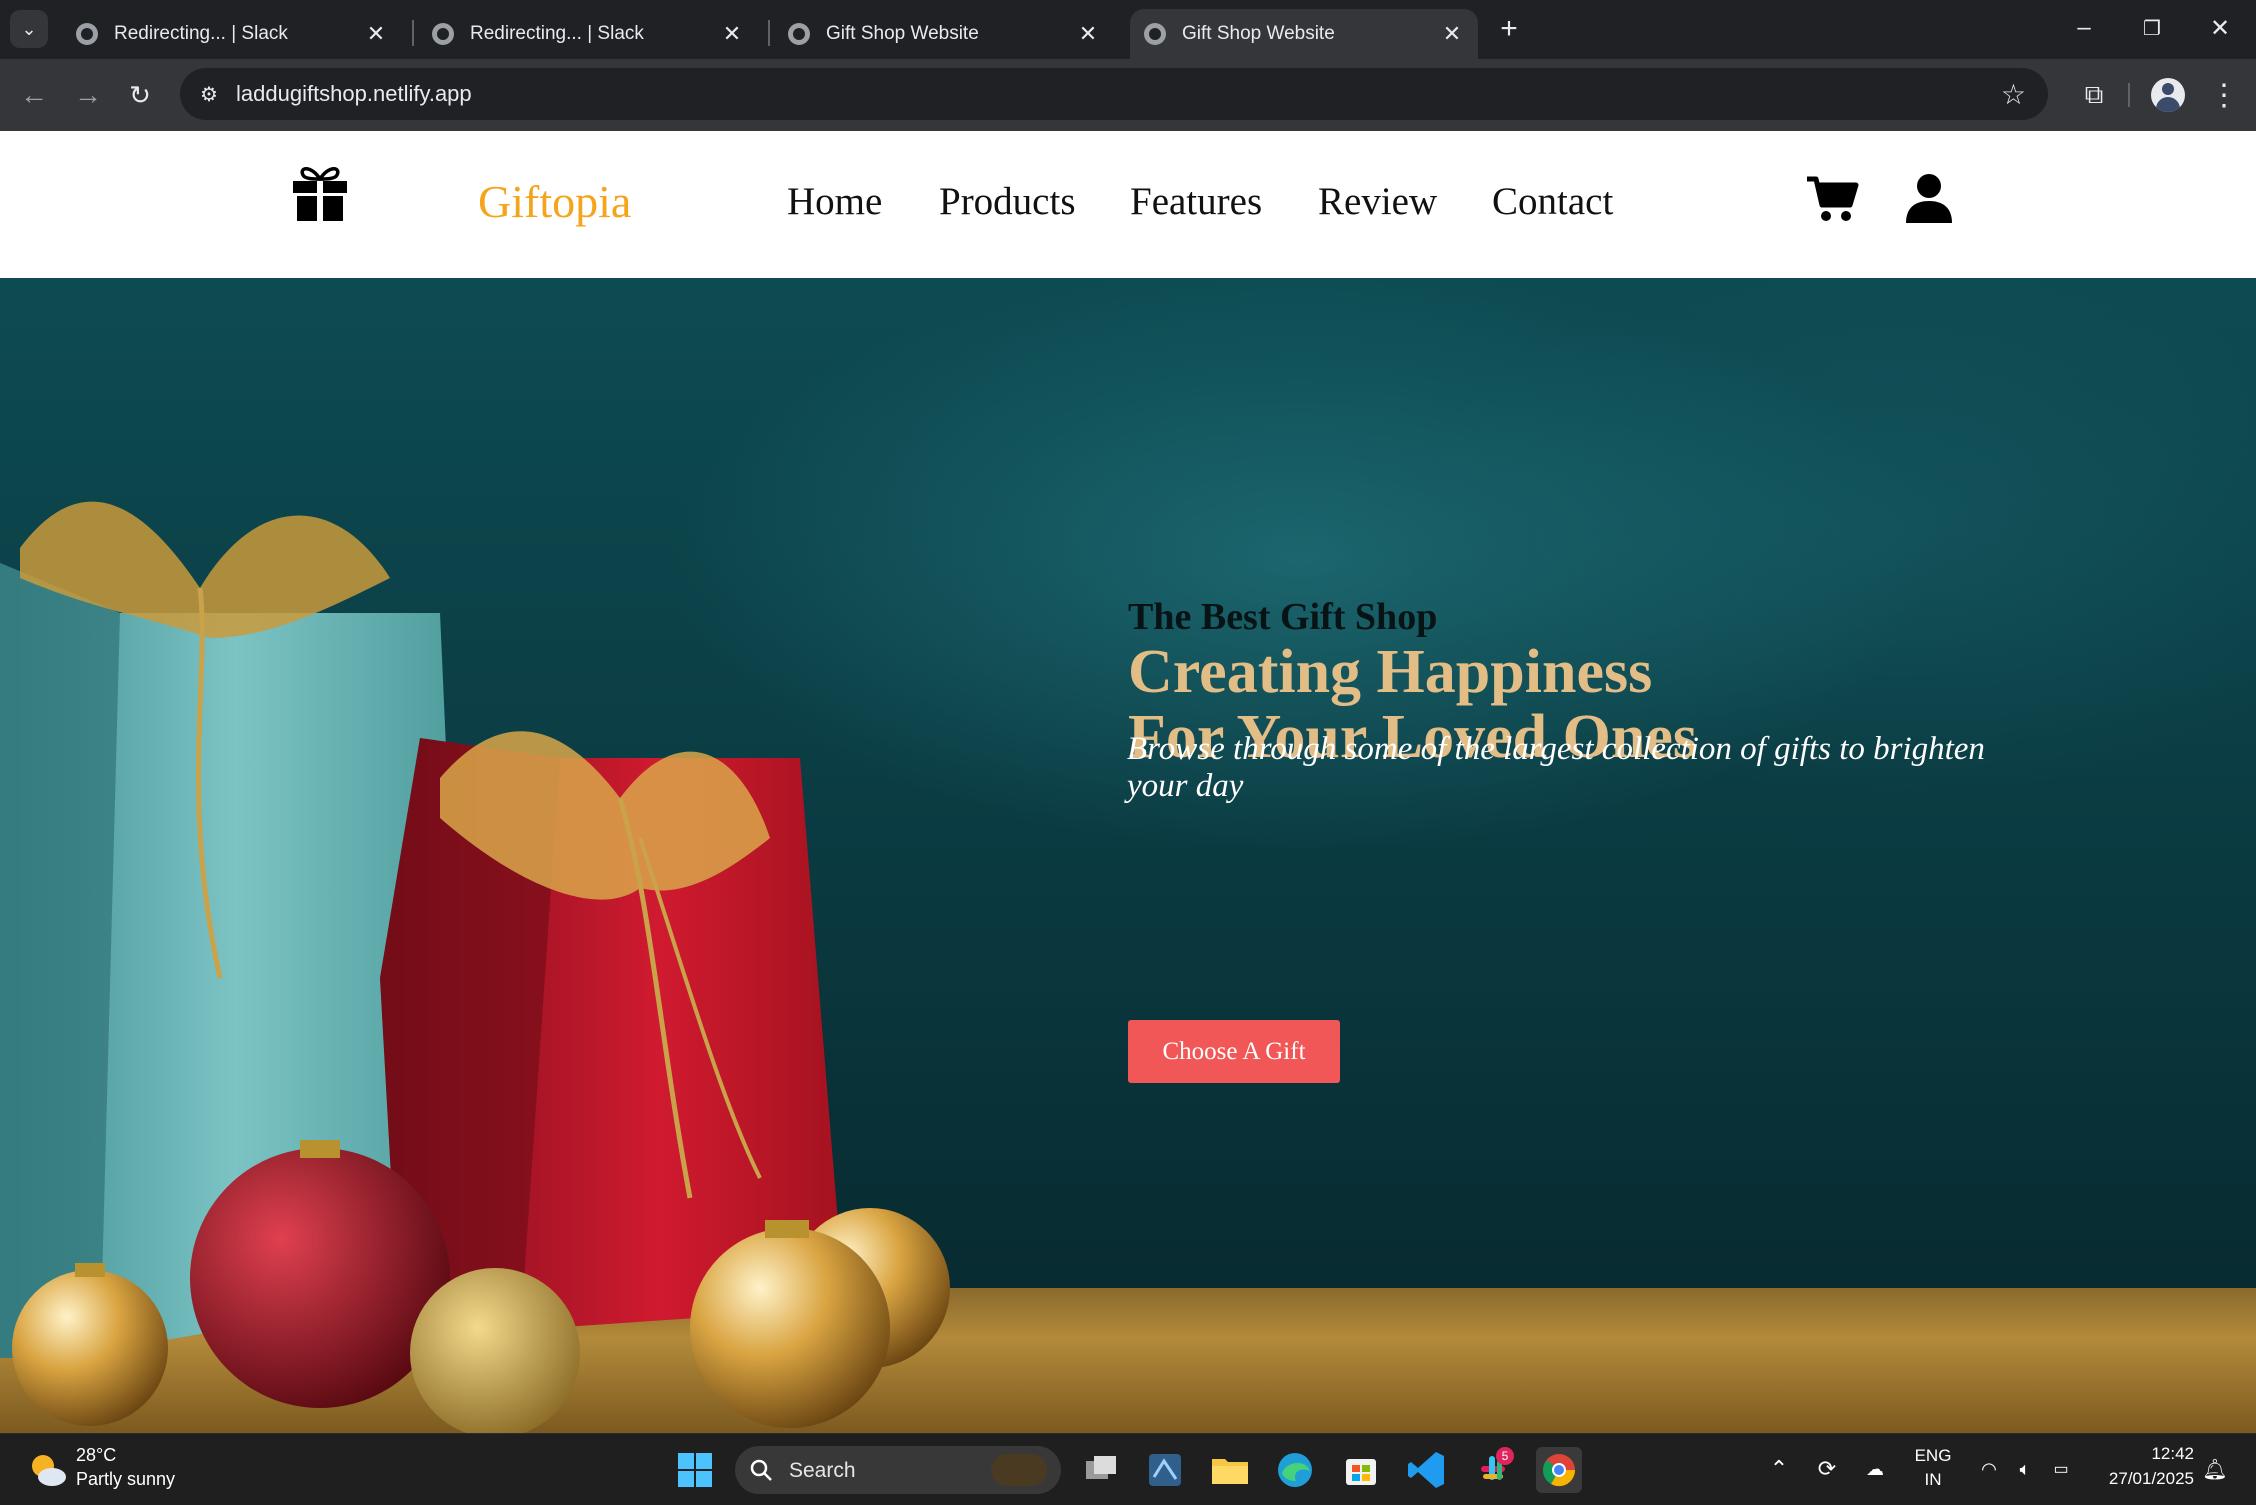  I want to click on cart-icon, so click(1832, 198).